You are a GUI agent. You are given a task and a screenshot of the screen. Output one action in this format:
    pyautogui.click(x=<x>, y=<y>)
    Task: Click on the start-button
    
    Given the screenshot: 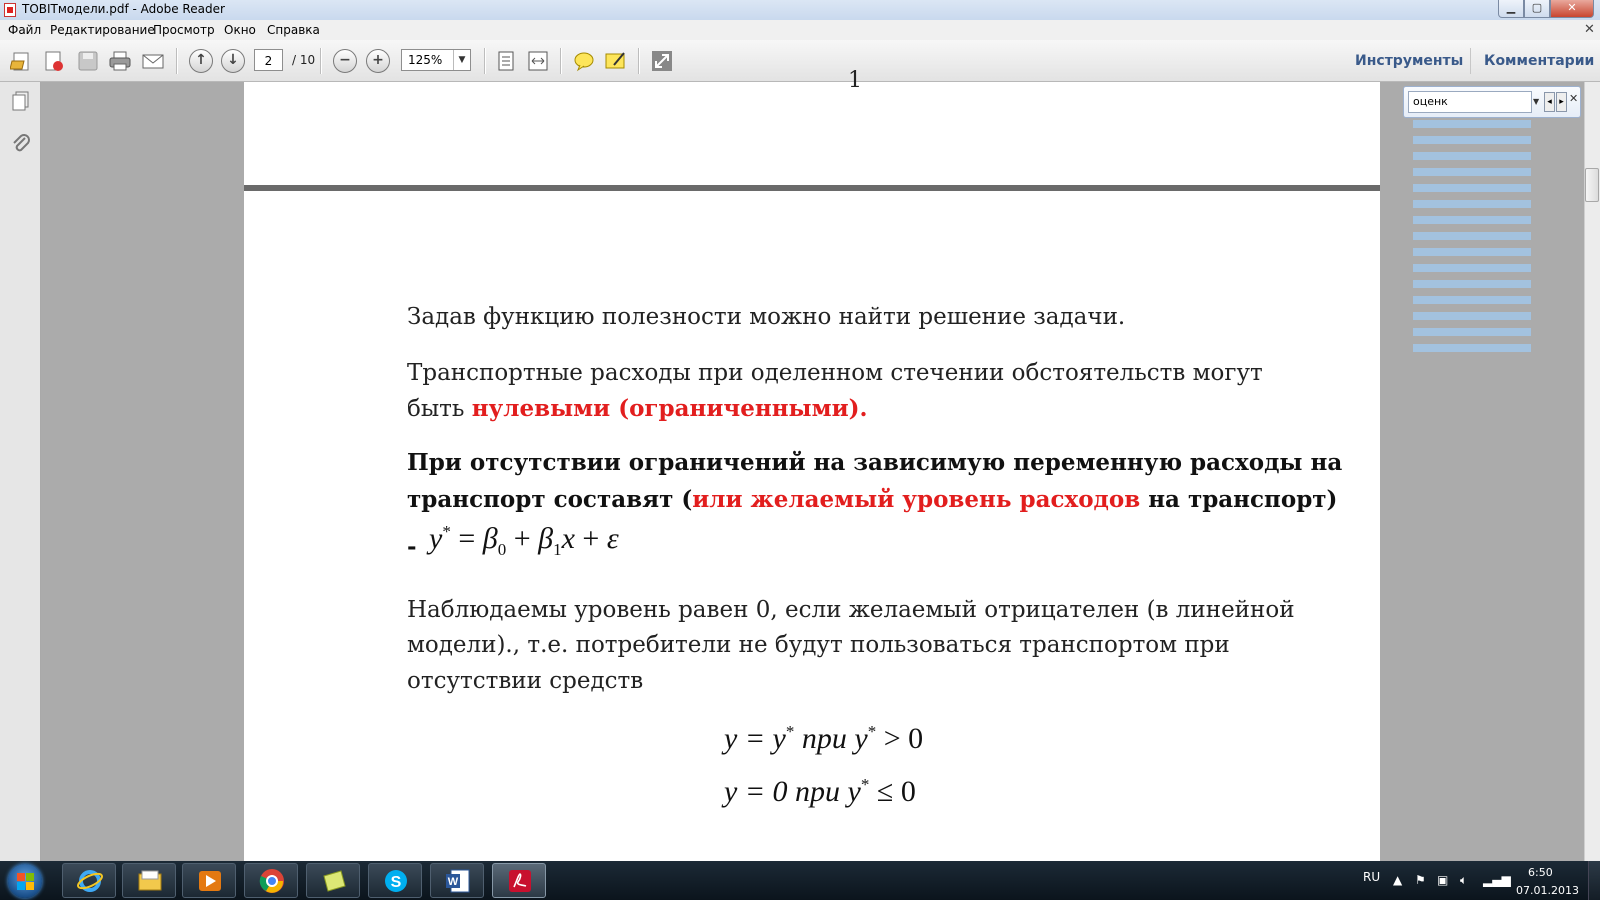 What is the action you would take?
    pyautogui.click(x=25, y=881)
    